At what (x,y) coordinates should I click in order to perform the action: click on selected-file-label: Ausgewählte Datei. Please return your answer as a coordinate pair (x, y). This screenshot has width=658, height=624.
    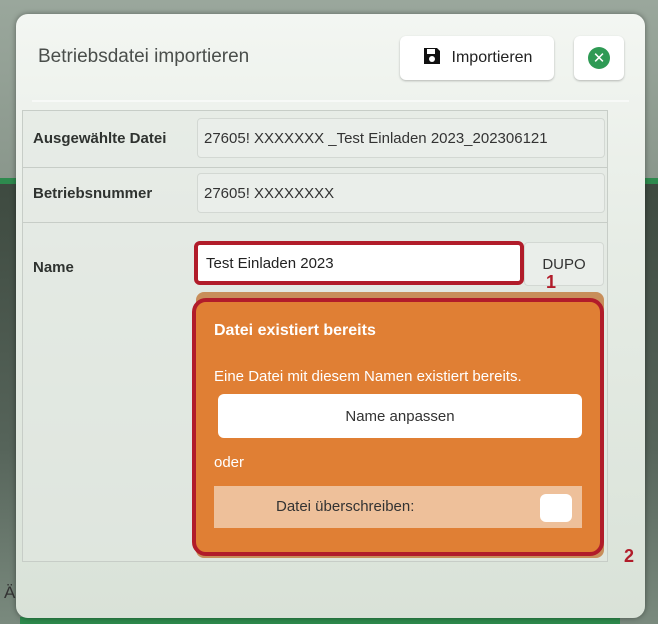
    Looking at the image, I should click on (100, 138).